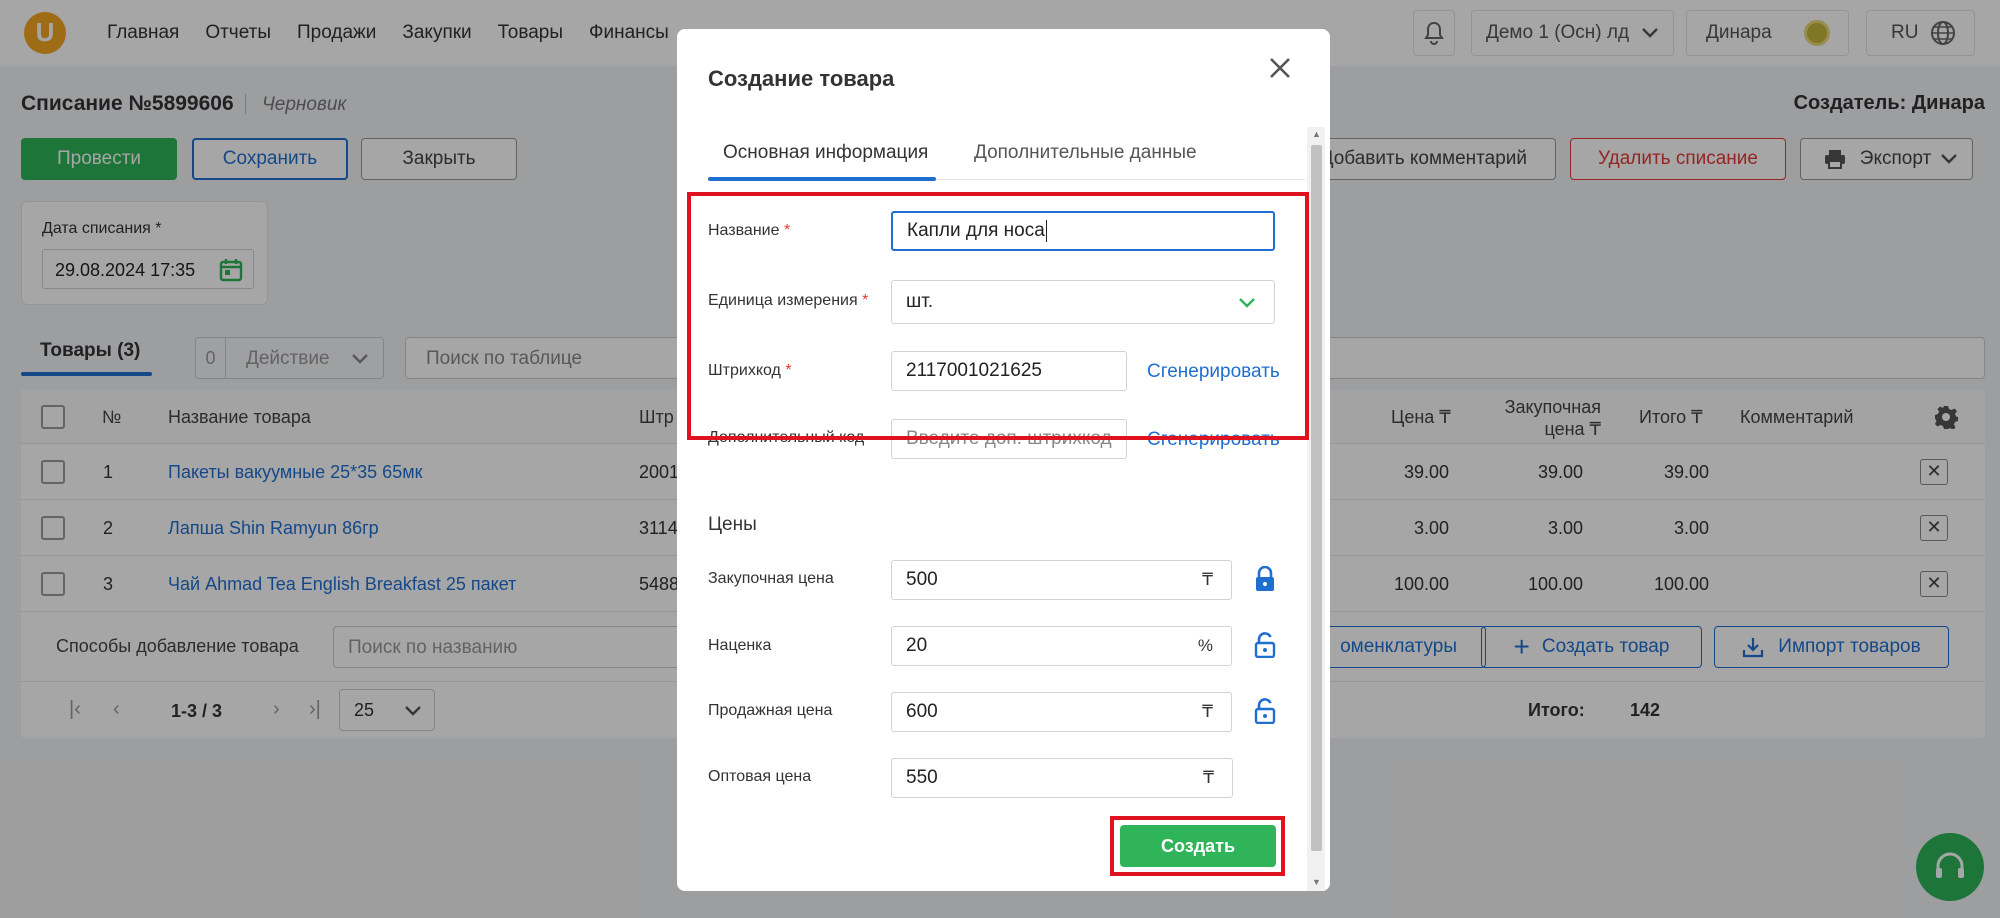 This screenshot has height=918, width=2000. What do you see at coordinates (922, 579) in the screenshot?
I see `purchase-price-value: 500` at bounding box center [922, 579].